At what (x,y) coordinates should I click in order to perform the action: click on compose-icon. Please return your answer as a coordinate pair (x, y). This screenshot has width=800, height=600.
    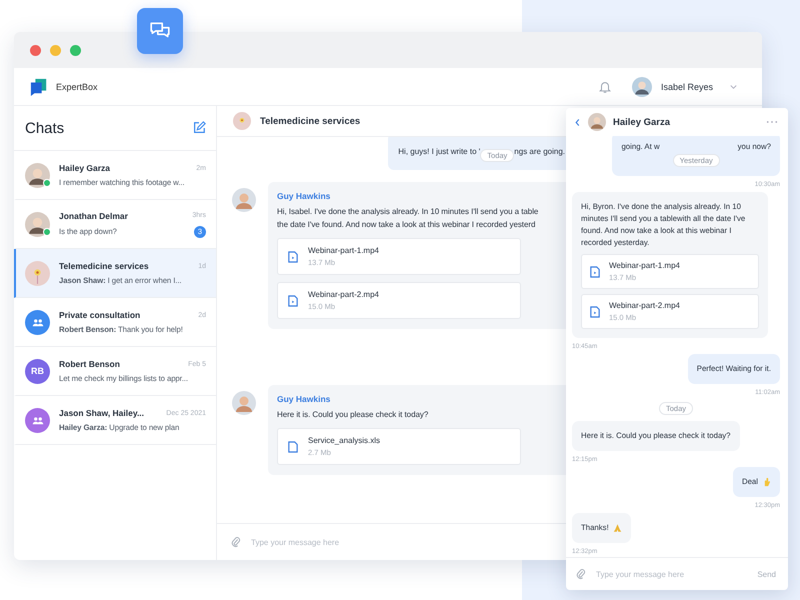
    Looking at the image, I should click on (199, 128).